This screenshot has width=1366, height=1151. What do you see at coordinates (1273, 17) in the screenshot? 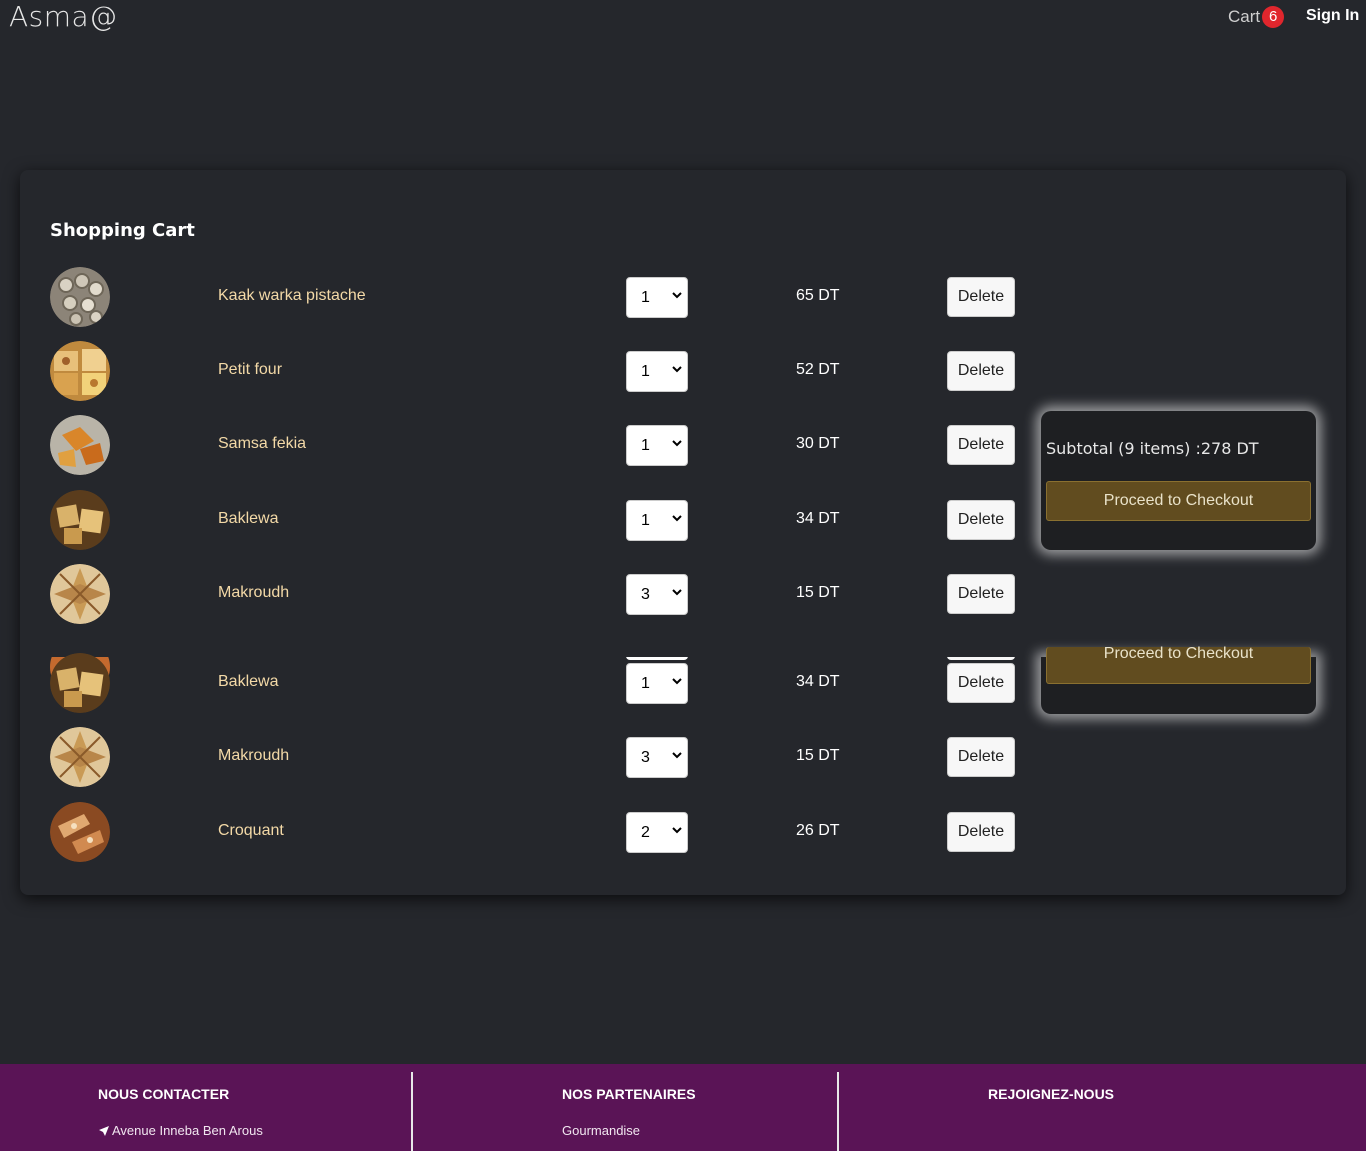
I see `cart-count-badge: 6` at bounding box center [1273, 17].